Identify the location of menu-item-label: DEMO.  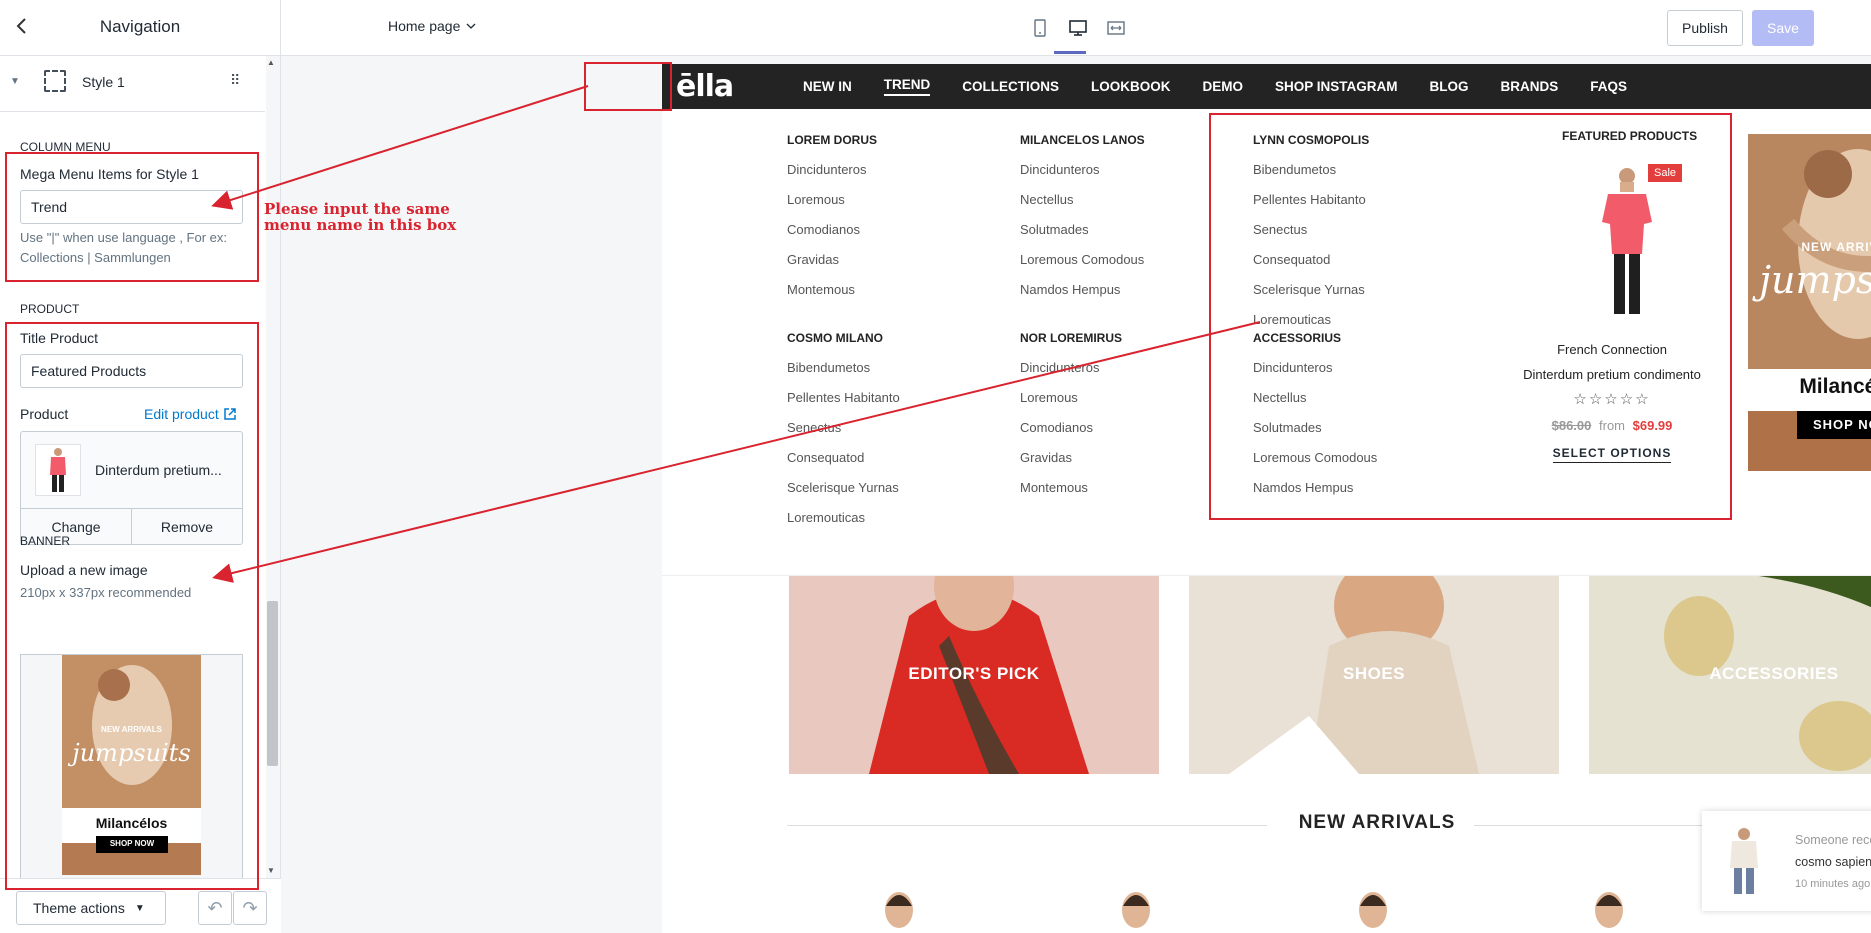
(1223, 86).